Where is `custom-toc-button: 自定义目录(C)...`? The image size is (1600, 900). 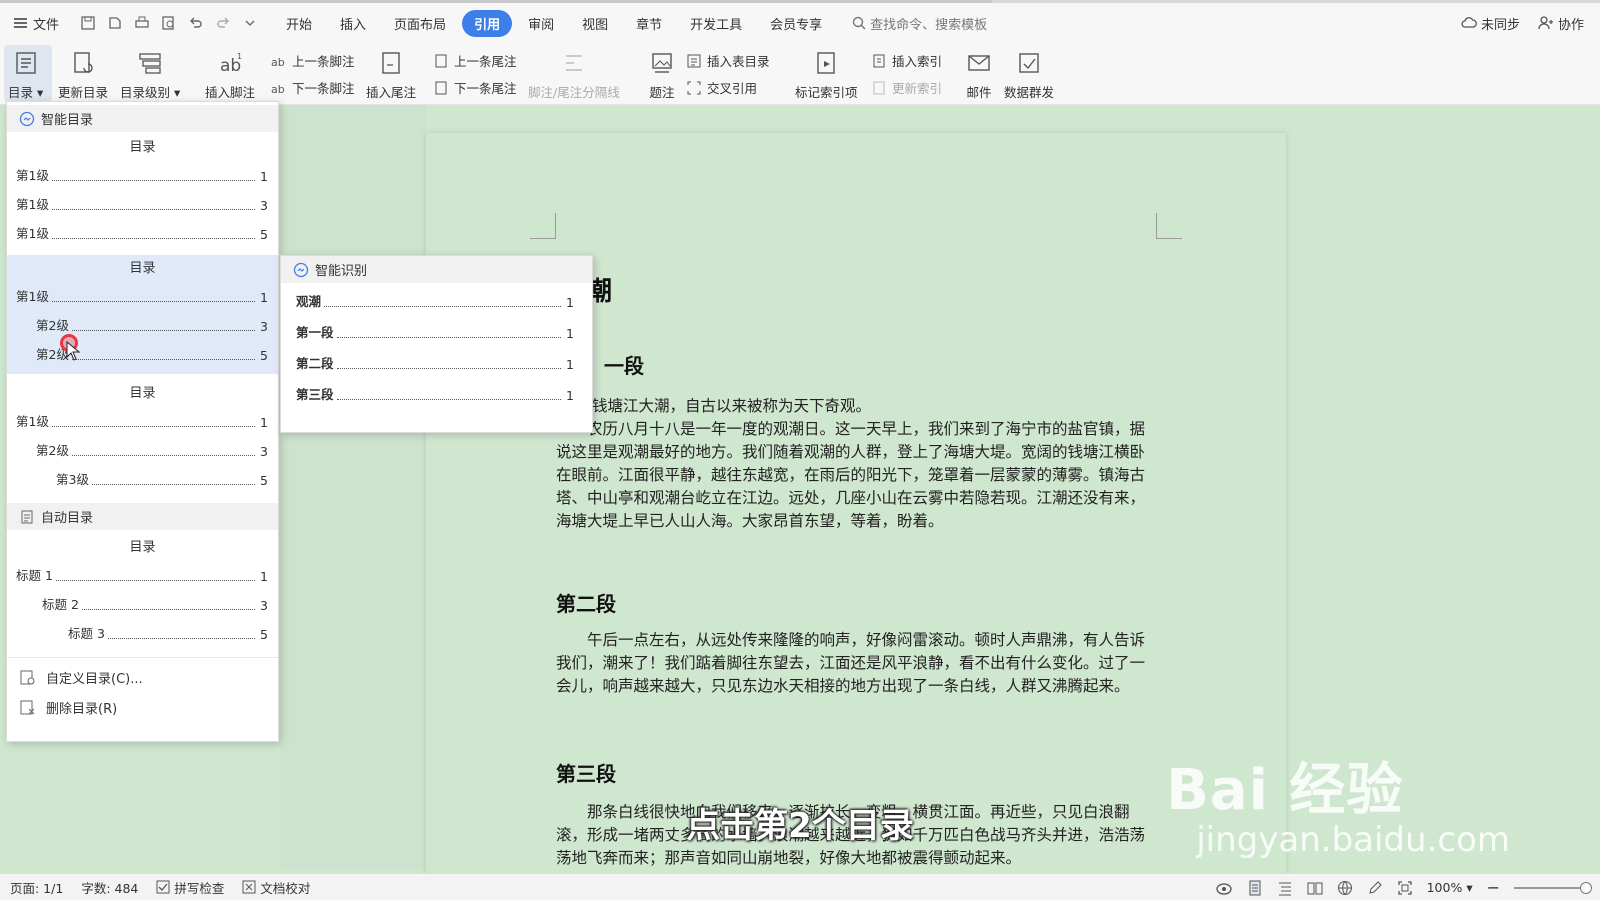
custom-toc-button: 自定义目录(C)... is located at coordinates (142, 677).